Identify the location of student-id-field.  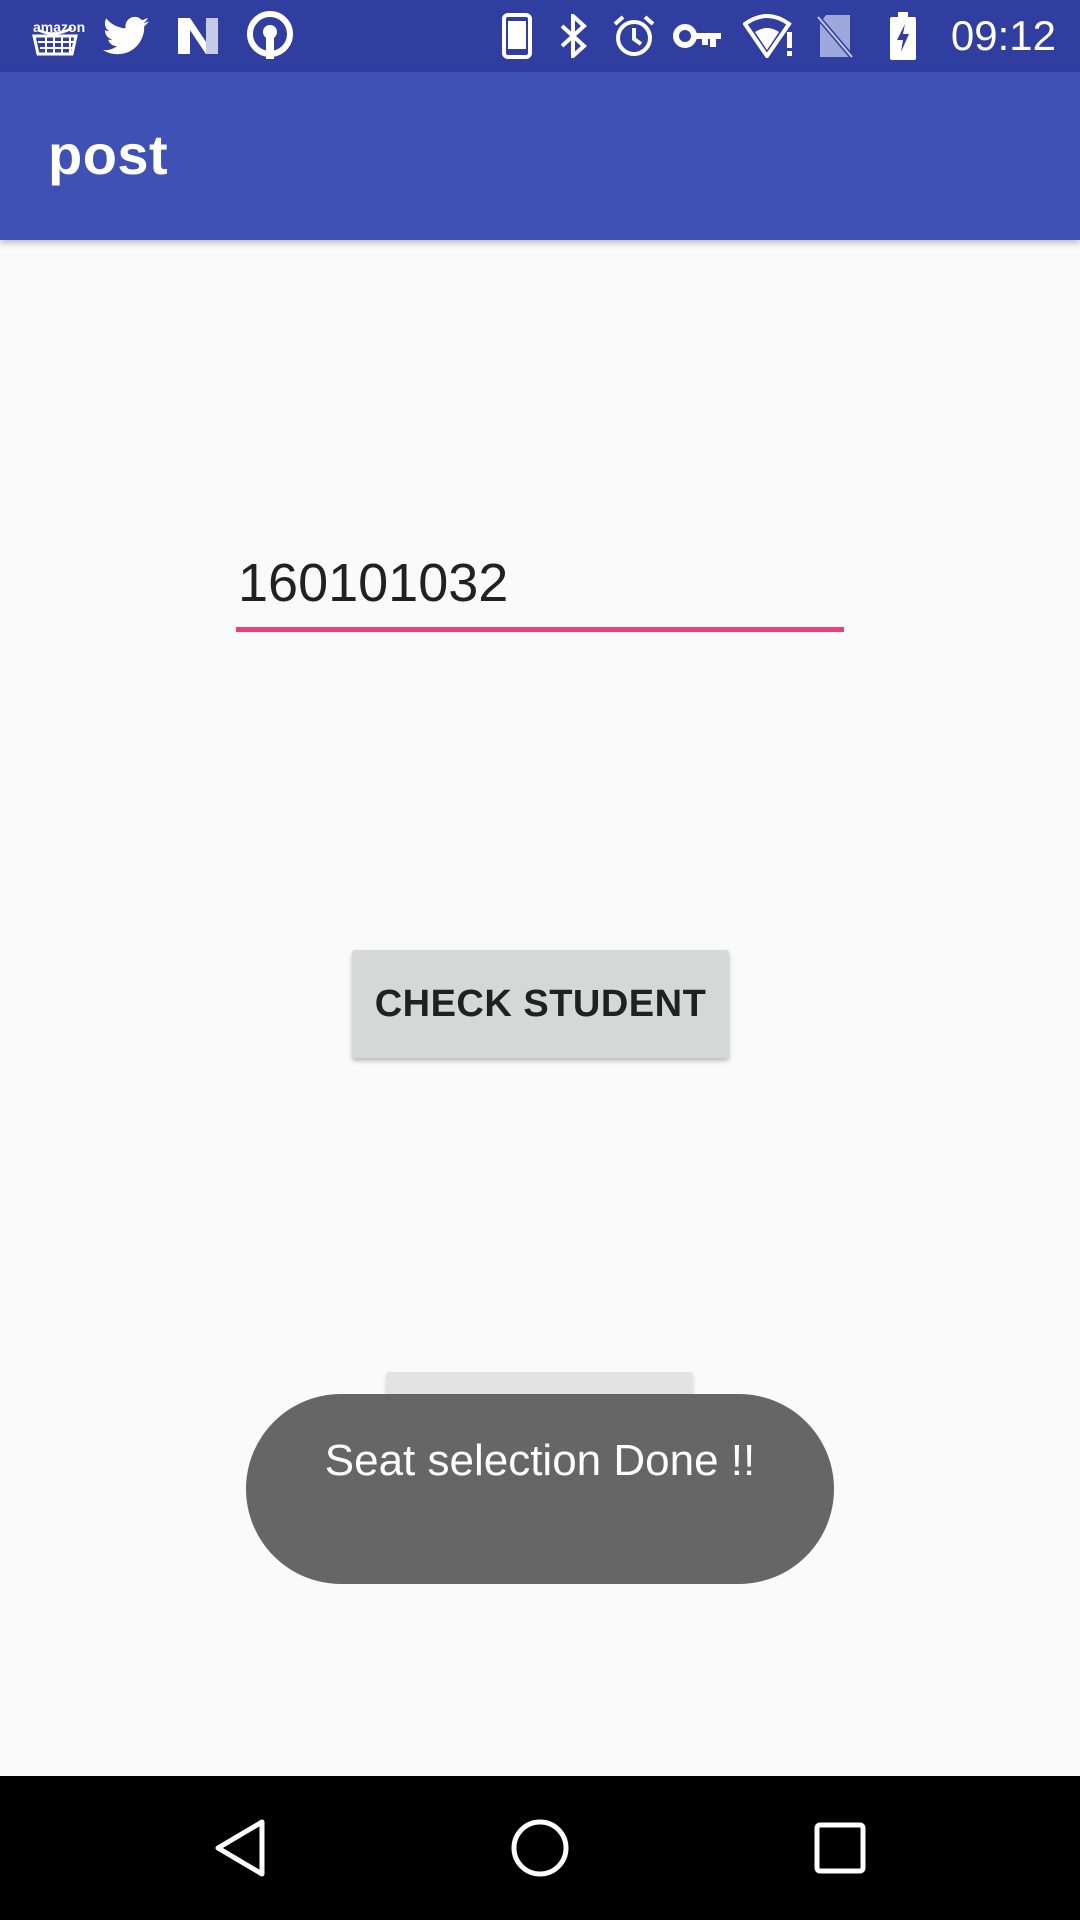
(540, 586).